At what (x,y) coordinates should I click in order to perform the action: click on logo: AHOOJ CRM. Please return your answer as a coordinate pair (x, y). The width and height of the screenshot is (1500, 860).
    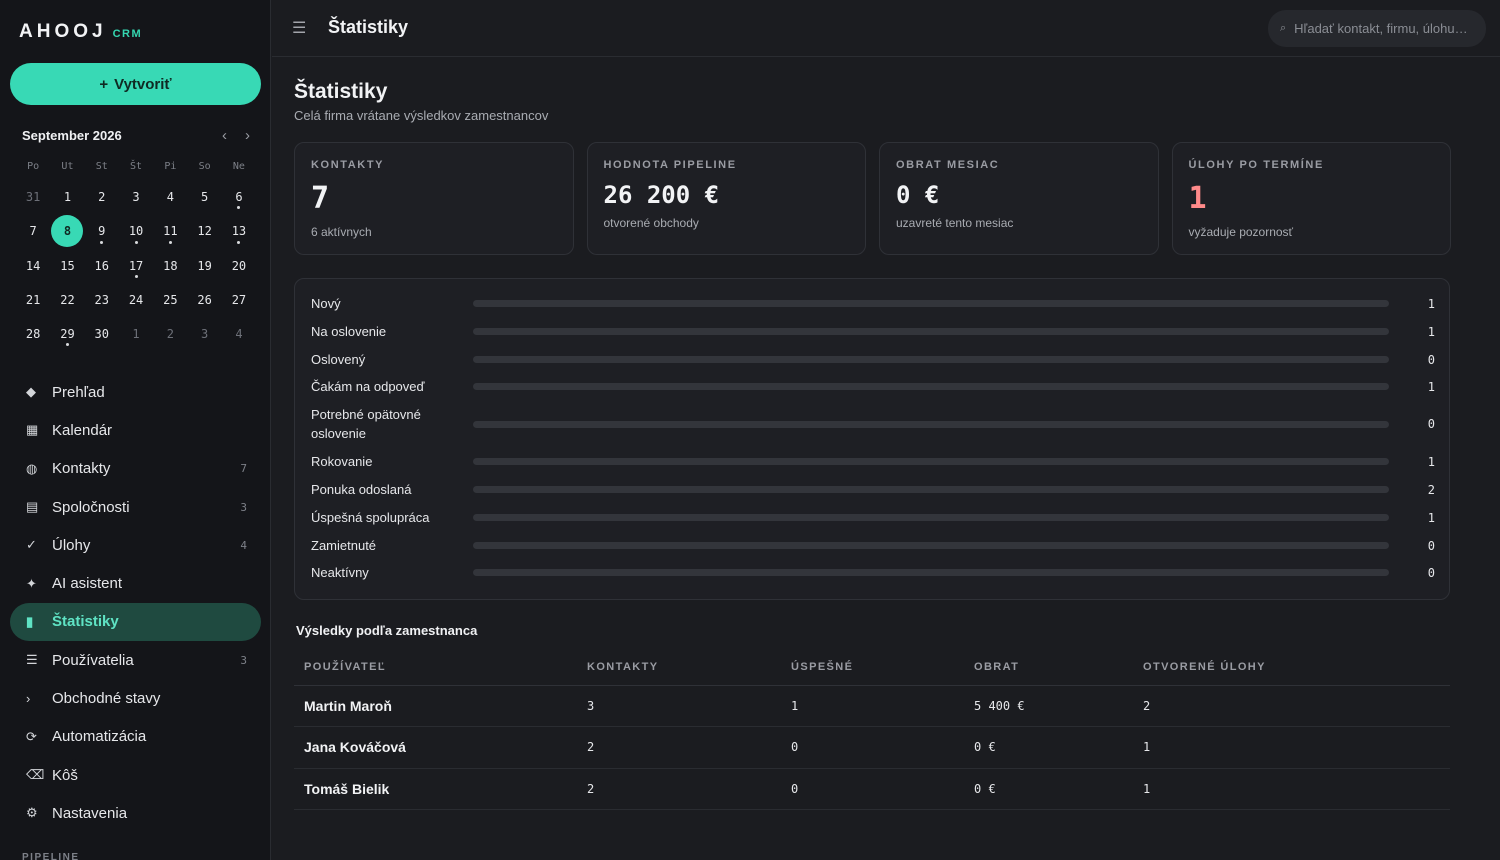
    Looking at the image, I should click on (80, 32).